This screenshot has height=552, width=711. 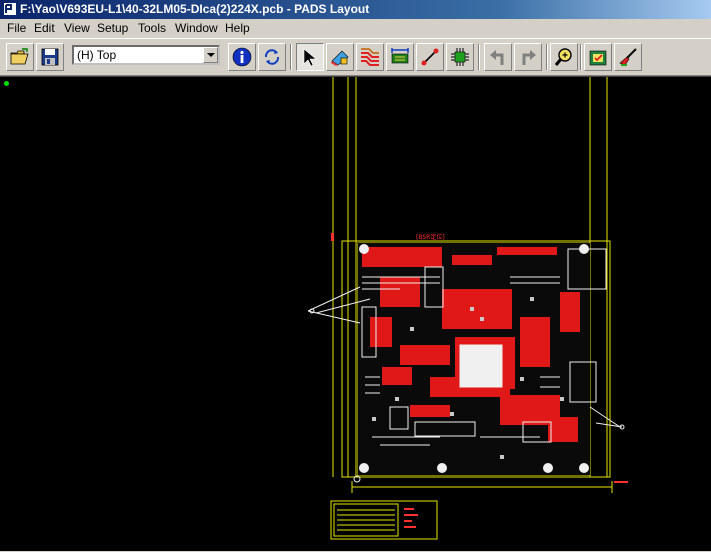 I want to click on ecd-wire-icon, so click(x=430, y=57).